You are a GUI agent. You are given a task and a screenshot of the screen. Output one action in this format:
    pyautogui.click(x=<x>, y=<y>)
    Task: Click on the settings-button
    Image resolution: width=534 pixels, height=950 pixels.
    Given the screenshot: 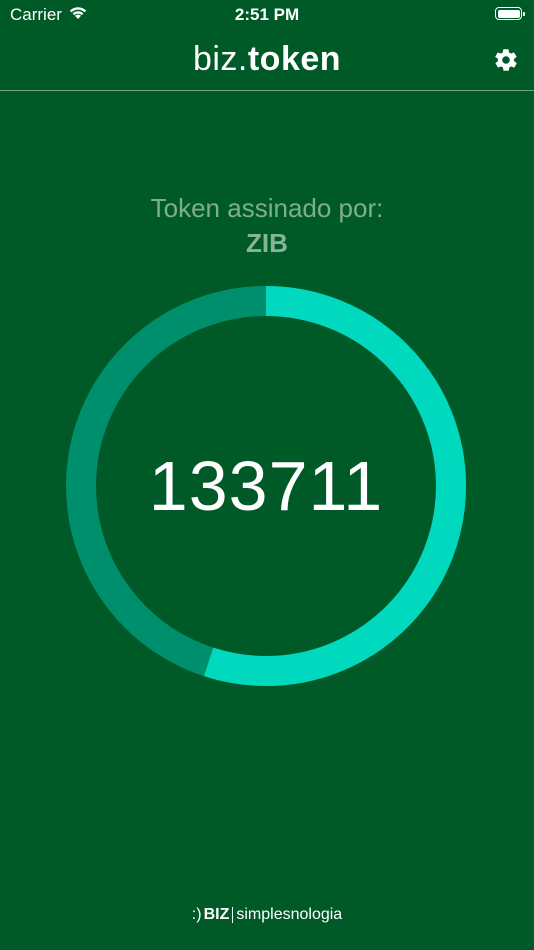 What is the action you would take?
    pyautogui.click(x=506, y=62)
    